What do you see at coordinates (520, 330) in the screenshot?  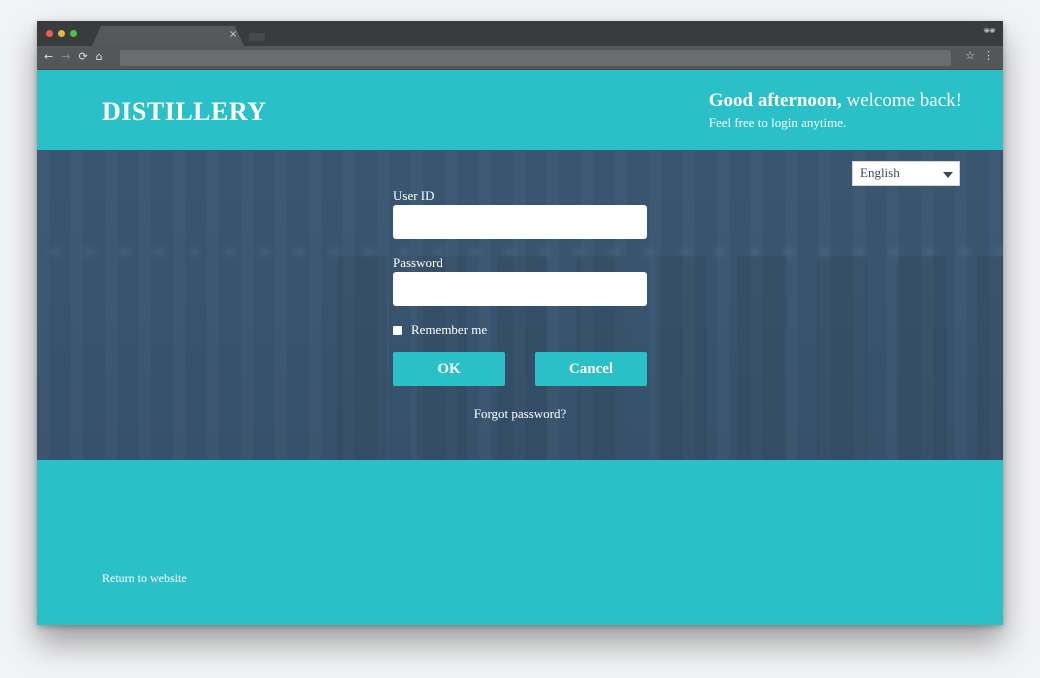 I see `remember-me: Remember me` at bounding box center [520, 330].